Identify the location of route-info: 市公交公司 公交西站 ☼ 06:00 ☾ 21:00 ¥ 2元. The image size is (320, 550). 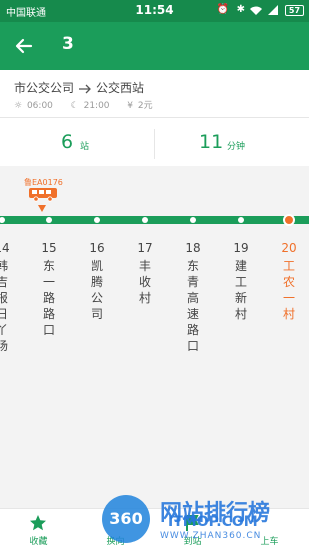
(154, 94).